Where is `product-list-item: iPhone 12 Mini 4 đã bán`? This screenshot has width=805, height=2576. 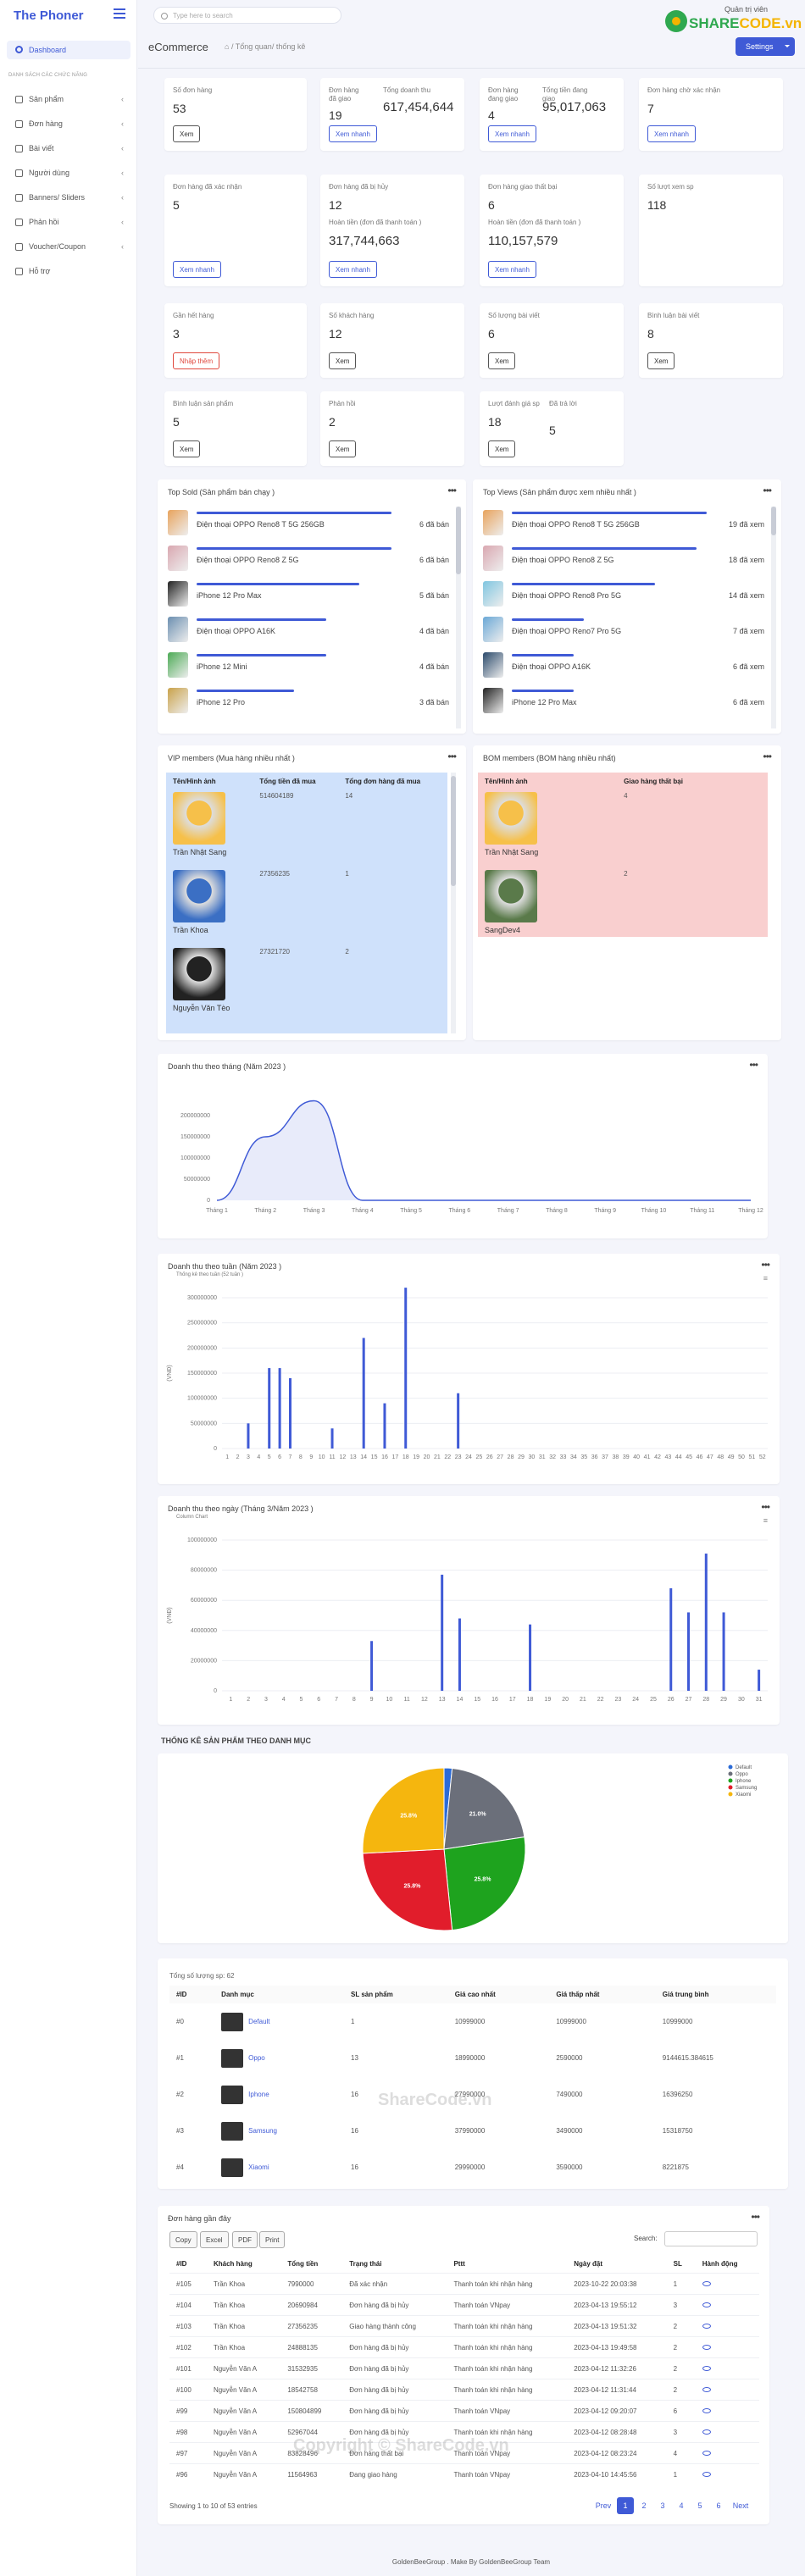 product-list-item: iPhone 12 Mini 4 đã bán is located at coordinates (307, 661).